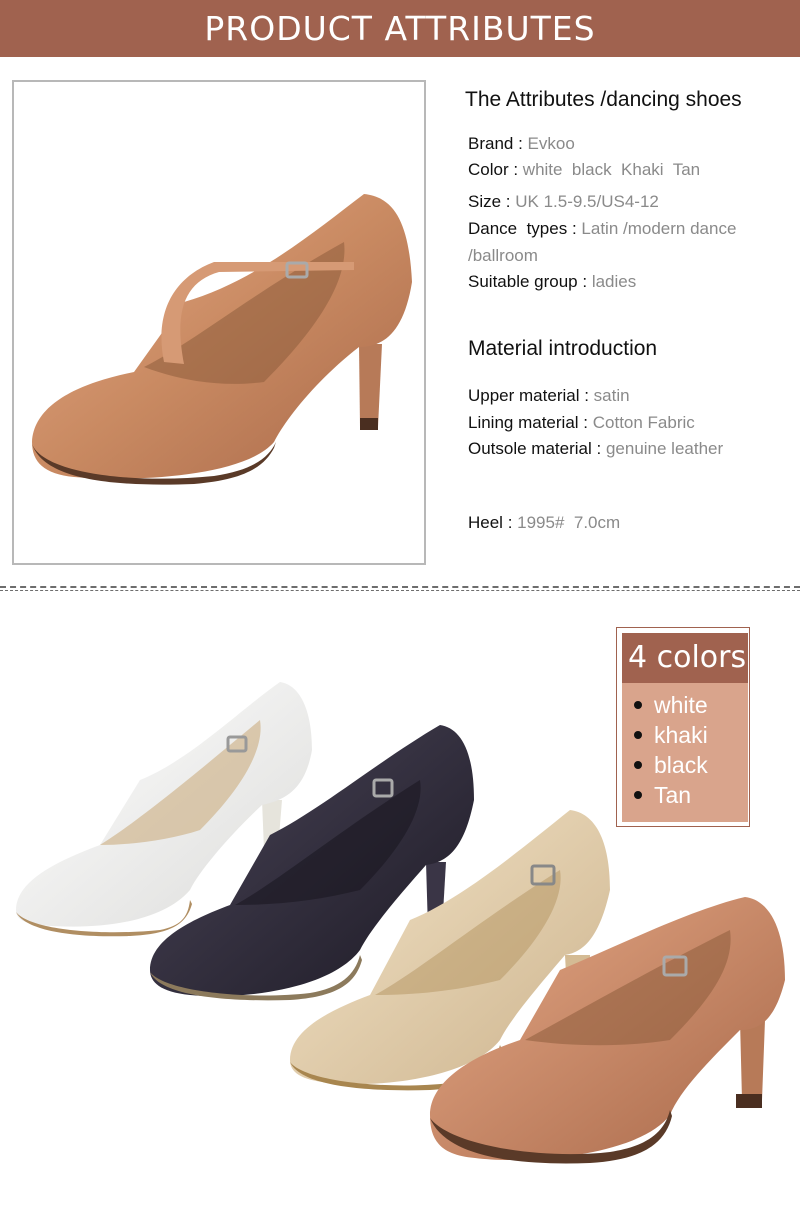  I want to click on tan-shoe-image, so click(222, 339).